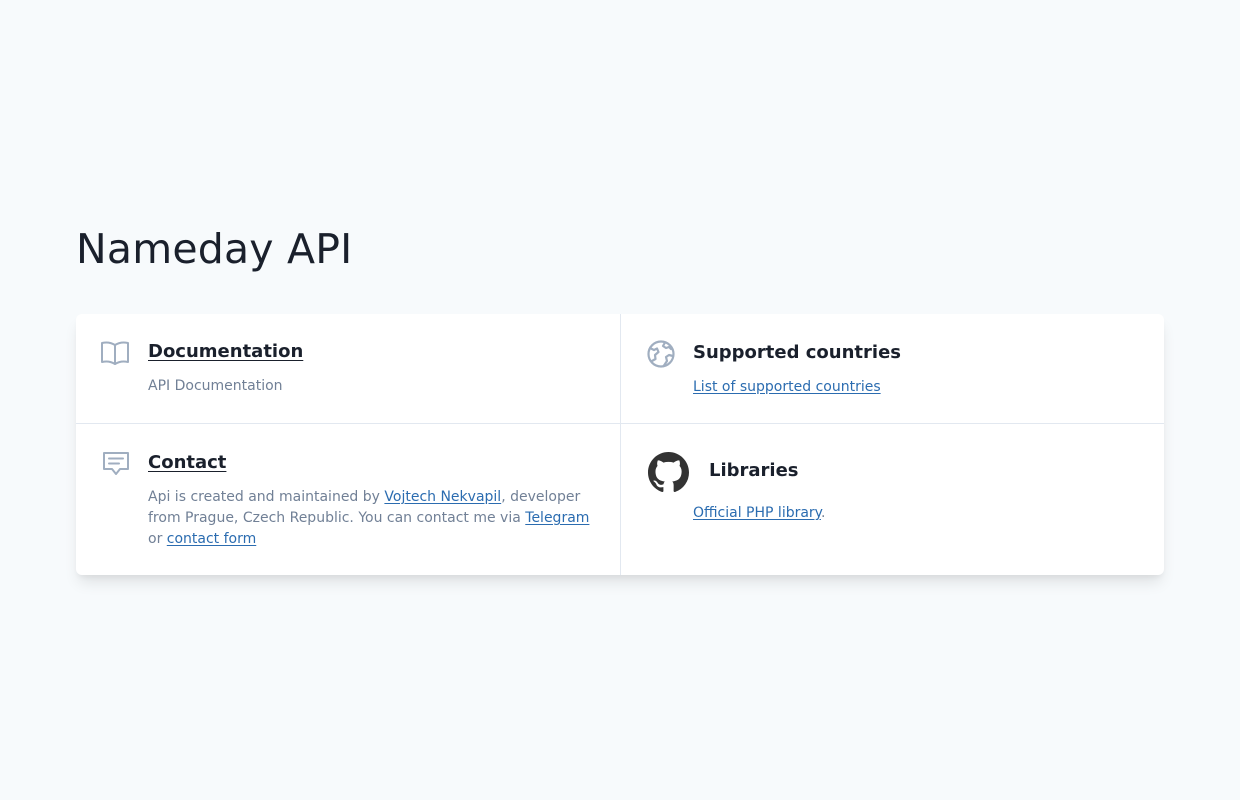  Describe the element at coordinates (116, 463) in the screenshot. I see `chat-icon` at that location.